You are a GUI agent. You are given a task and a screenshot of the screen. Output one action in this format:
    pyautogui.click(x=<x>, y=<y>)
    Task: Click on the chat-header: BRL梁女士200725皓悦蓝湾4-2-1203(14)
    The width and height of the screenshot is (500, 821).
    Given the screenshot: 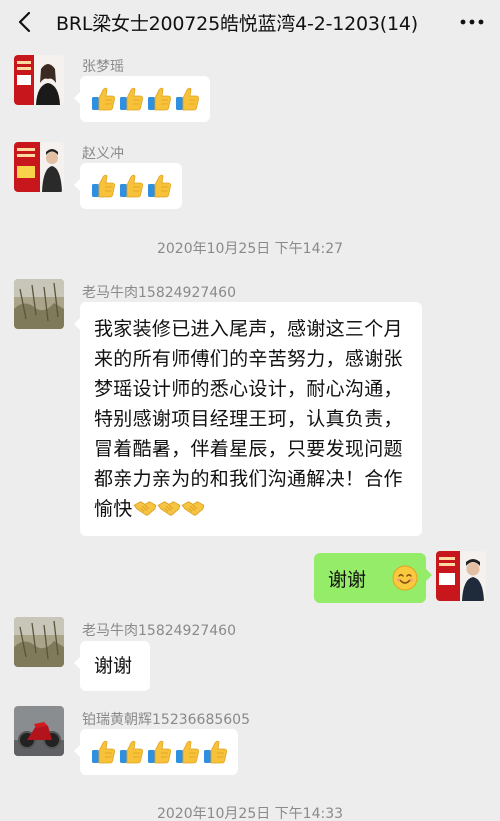 What is the action you would take?
    pyautogui.click(x=250, y=22)
    